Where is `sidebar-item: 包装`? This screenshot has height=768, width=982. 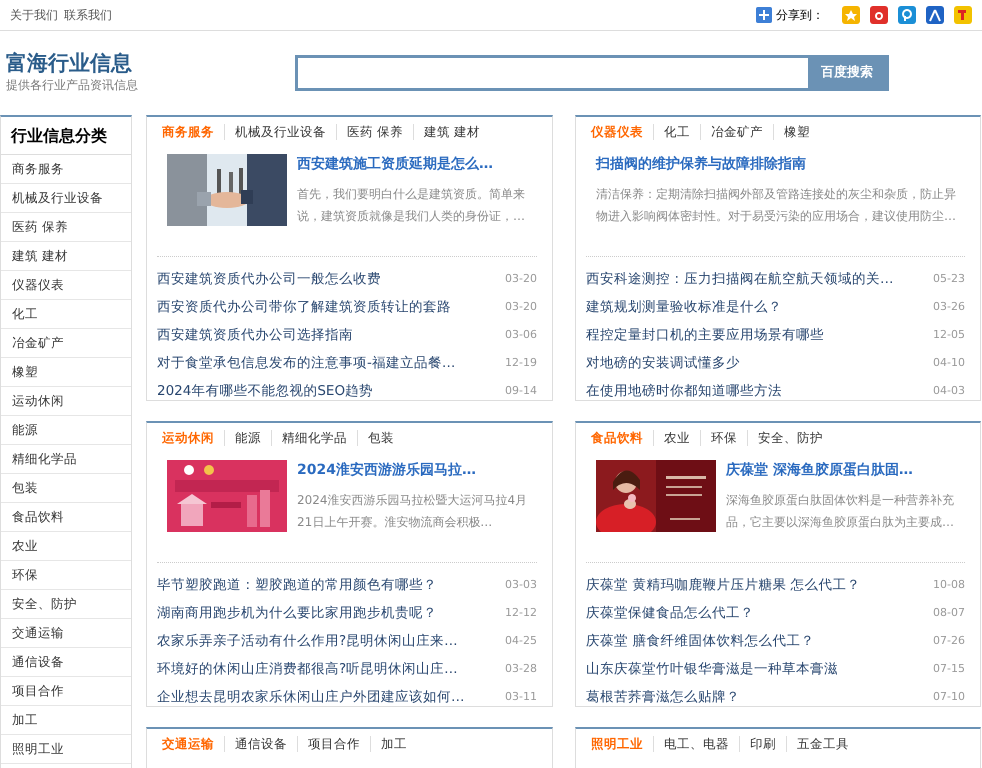
sidebar-item: 包装 is located at coordinates (66, 488).